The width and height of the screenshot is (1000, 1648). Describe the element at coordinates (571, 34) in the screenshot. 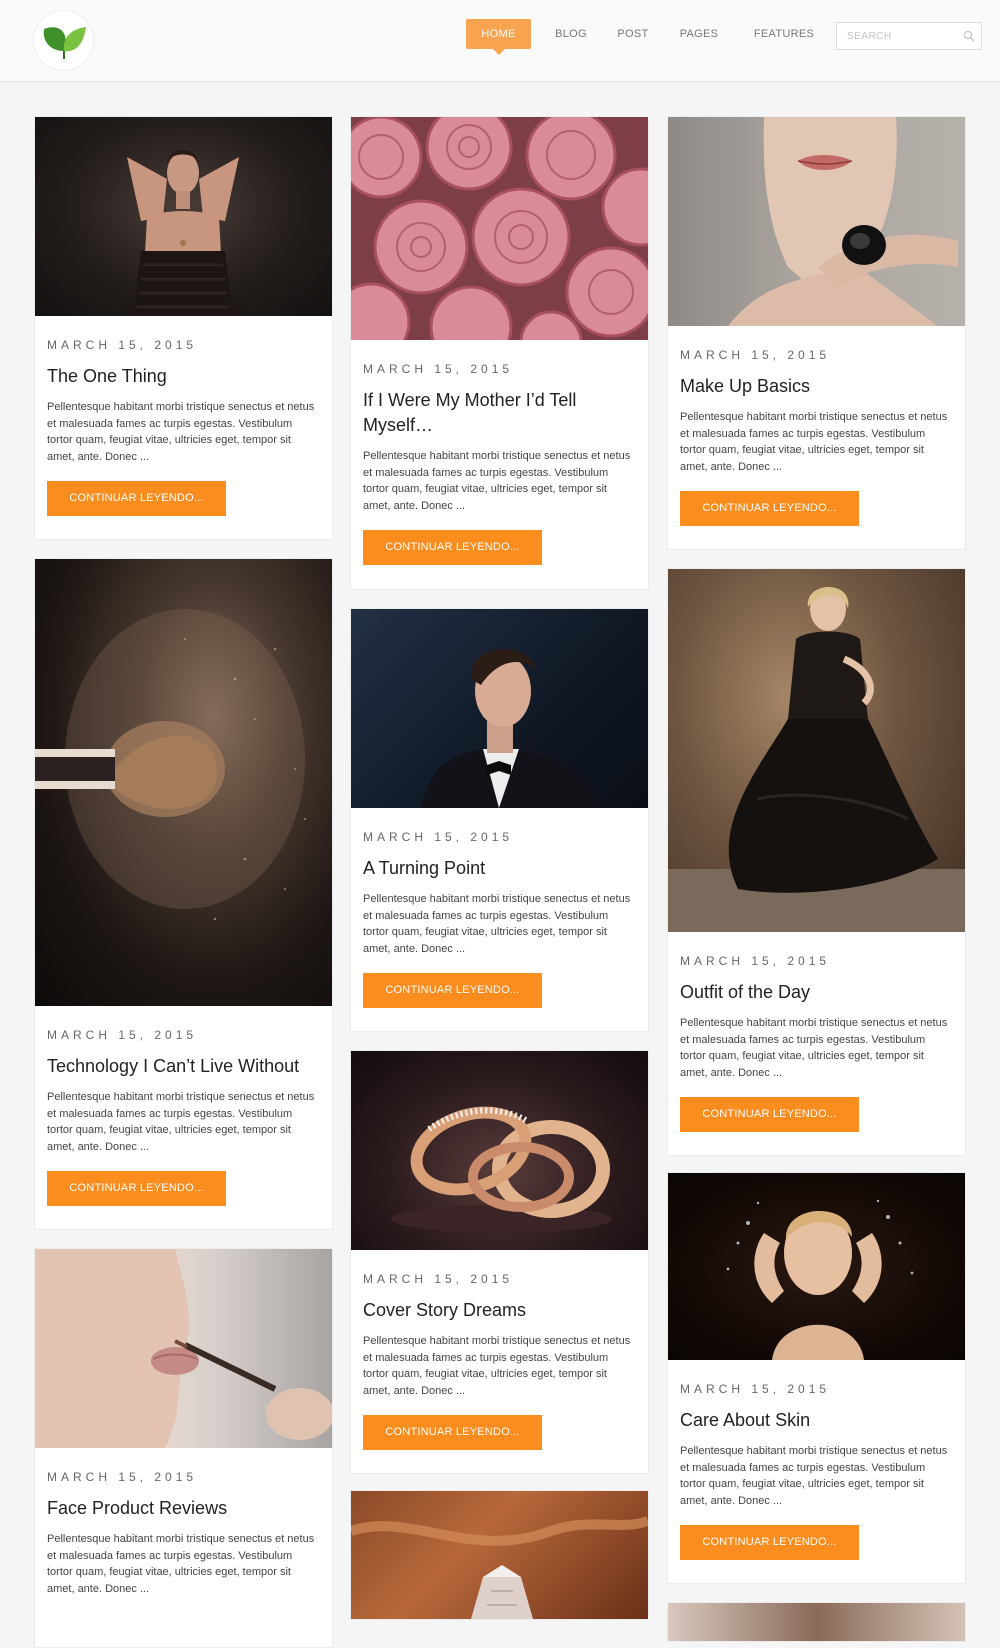

I see `nav-item-blog: BLOG` at that location.